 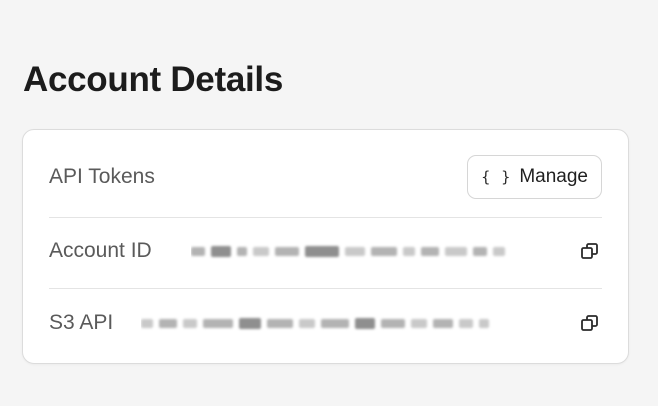 What do you see at coordinates (81, 322) in the screenshot?
I see `s3-api-label: S3 API` at bounding box center [81, 322].